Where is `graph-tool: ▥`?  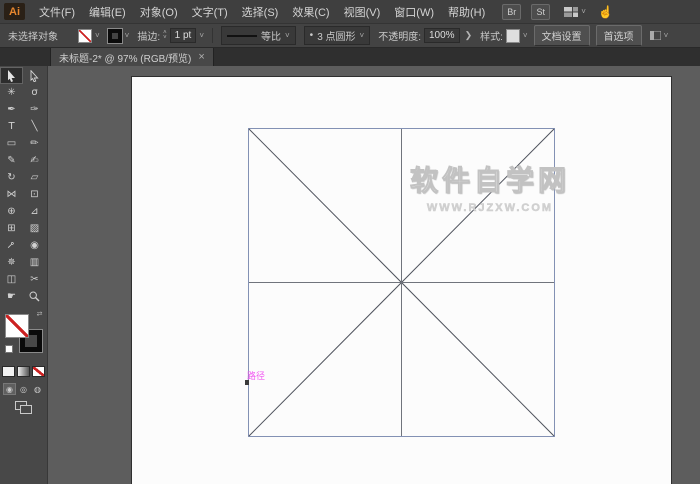
graph-tool: ▥ is located at coordinates (34, 262).